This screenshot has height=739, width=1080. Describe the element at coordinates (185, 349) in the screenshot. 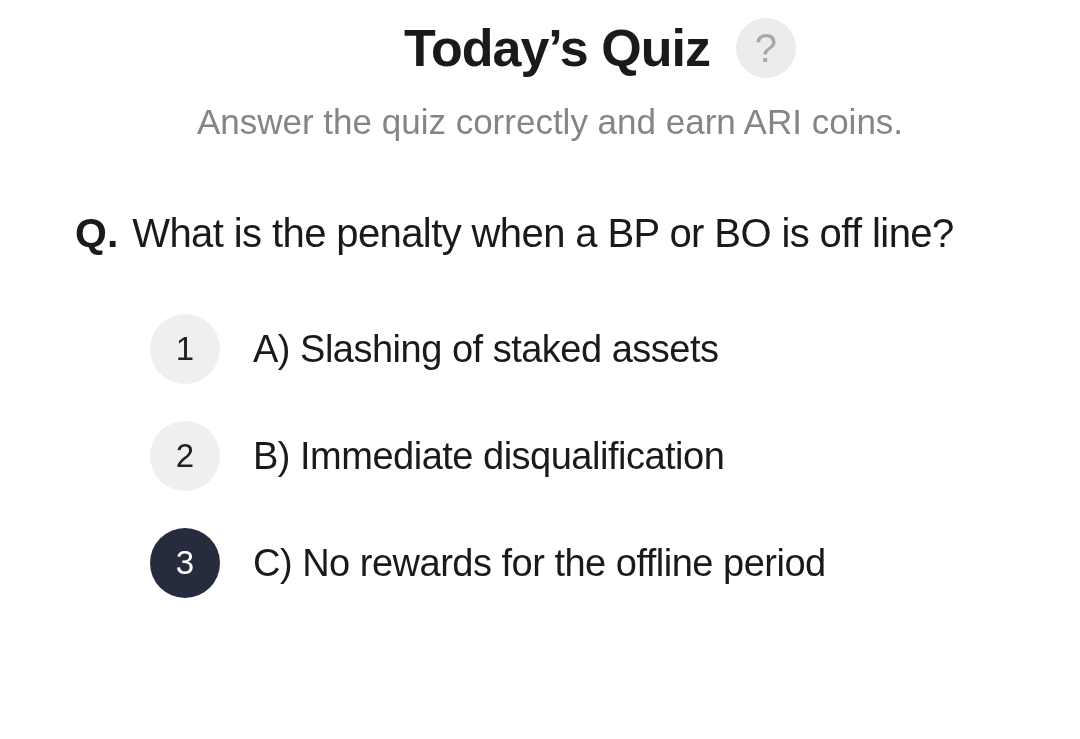

I see `option-number: 1` at that location.